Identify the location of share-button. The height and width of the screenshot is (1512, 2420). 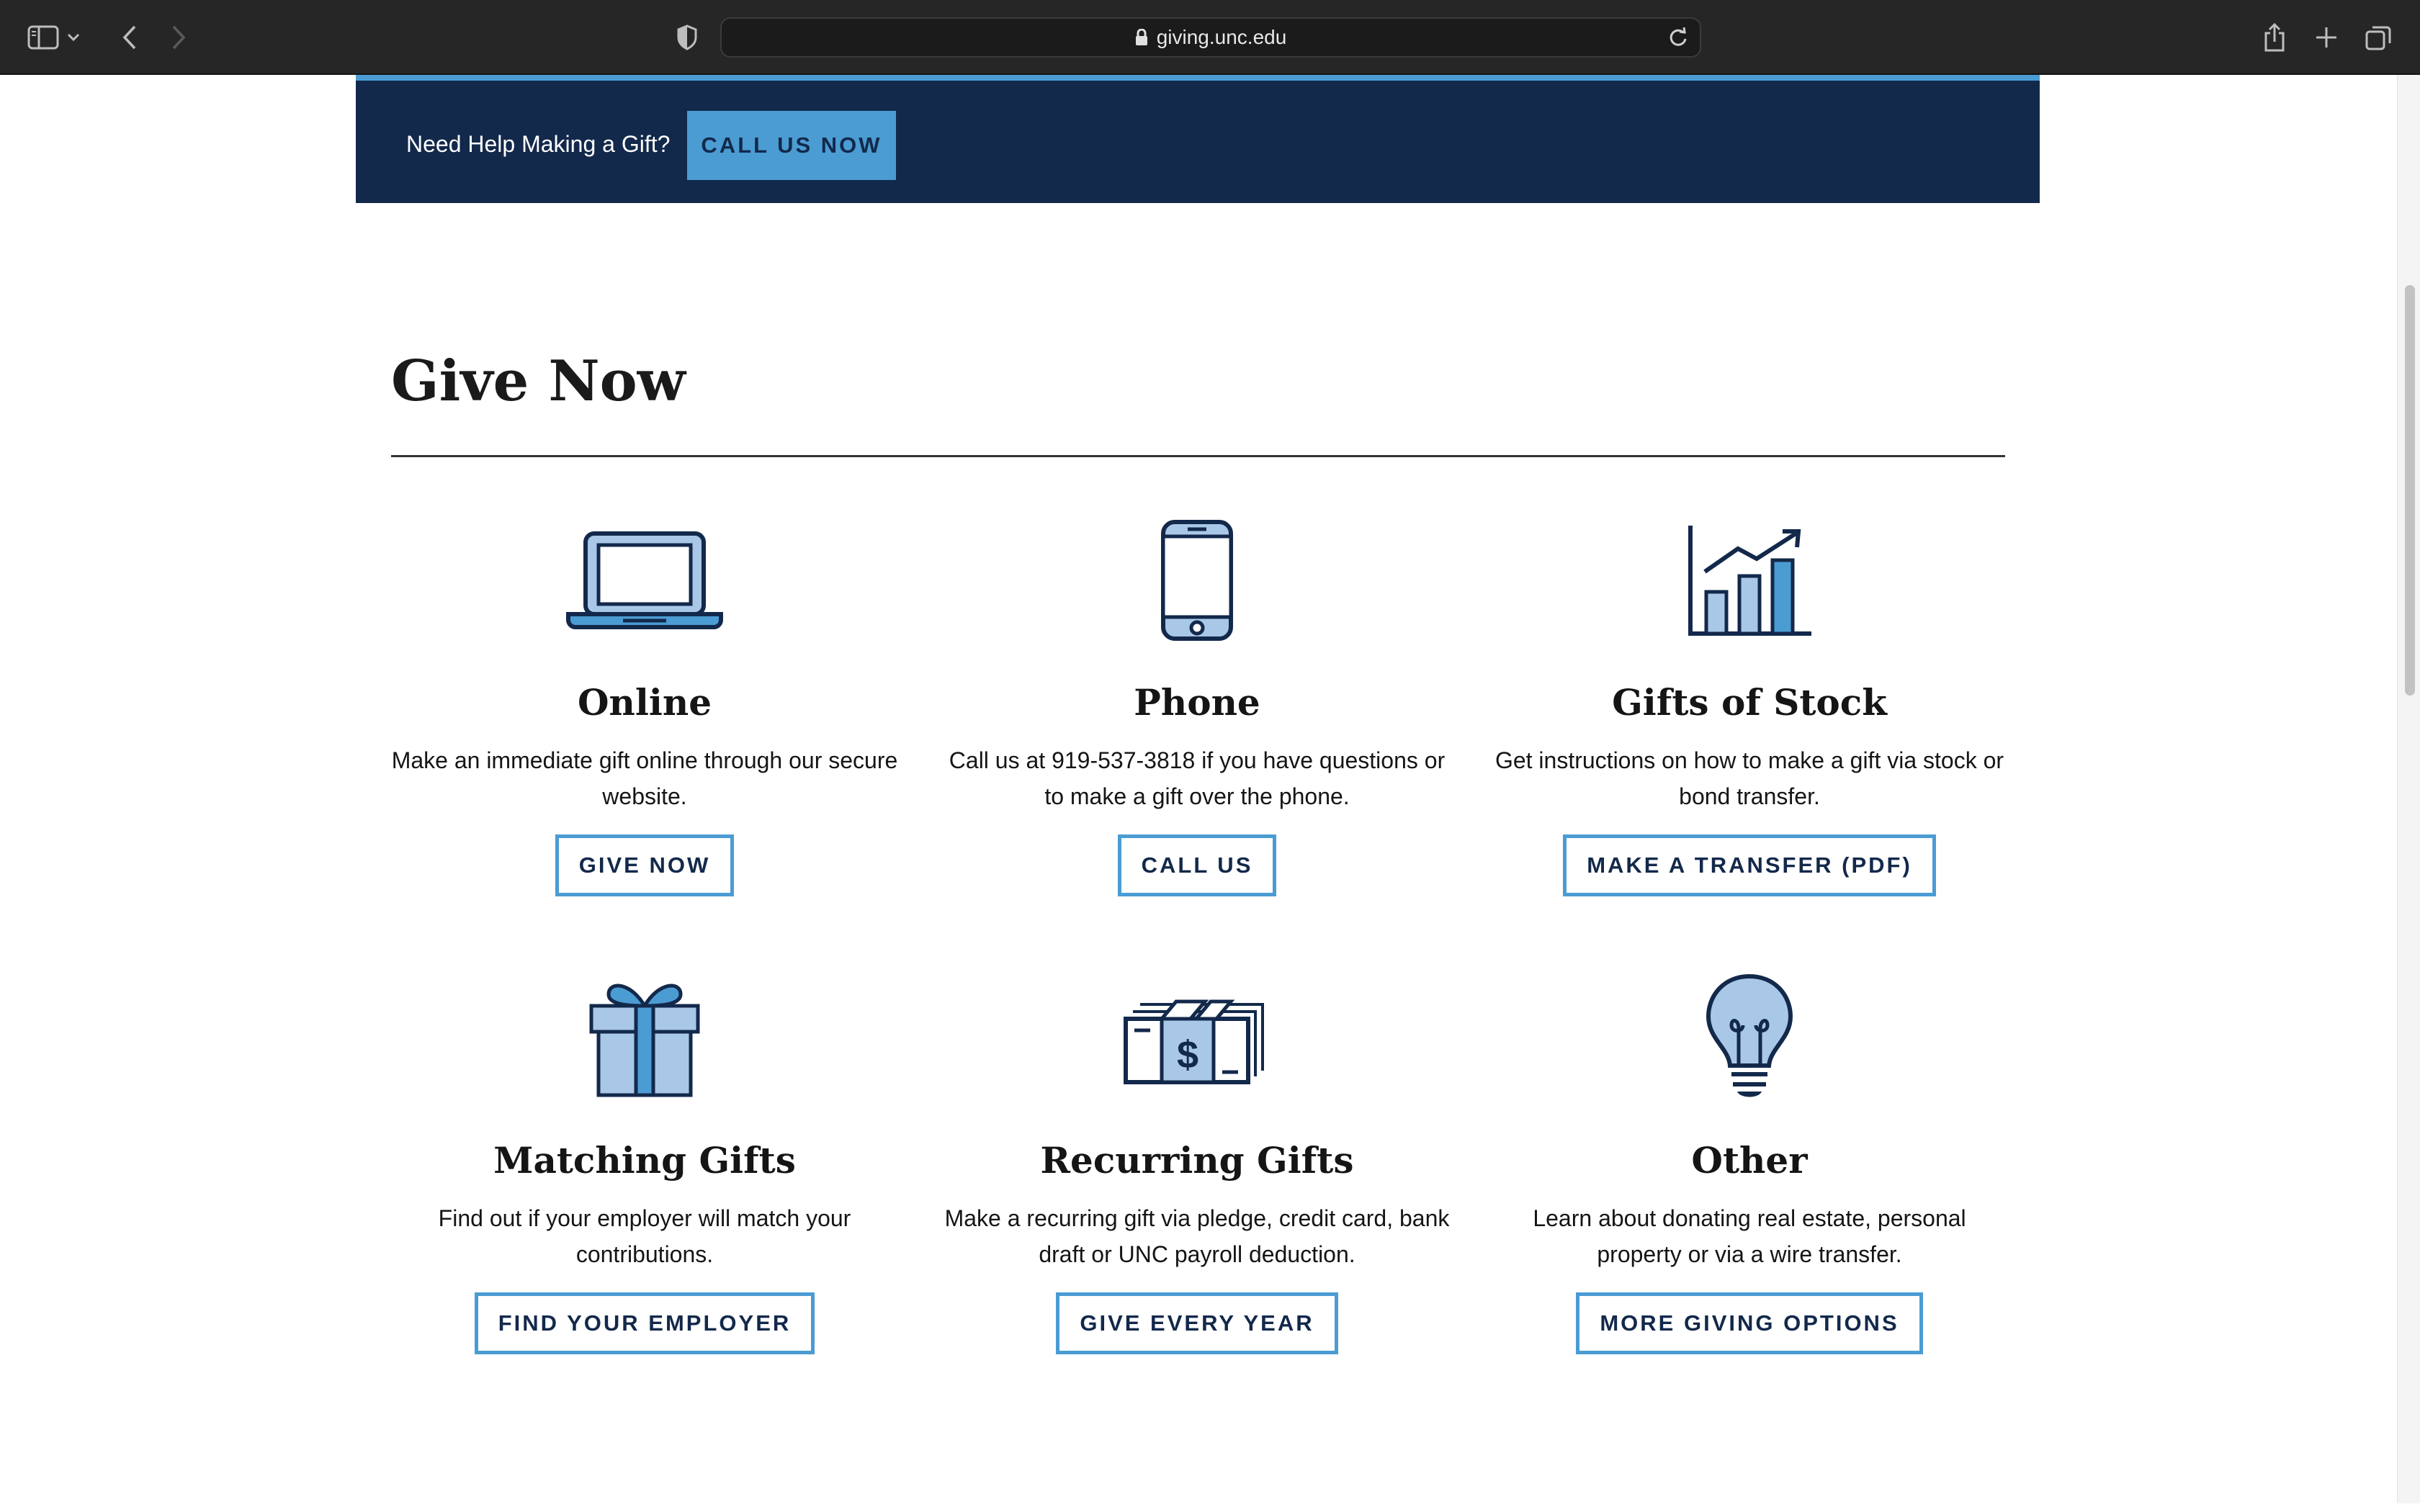
(2274, 37).